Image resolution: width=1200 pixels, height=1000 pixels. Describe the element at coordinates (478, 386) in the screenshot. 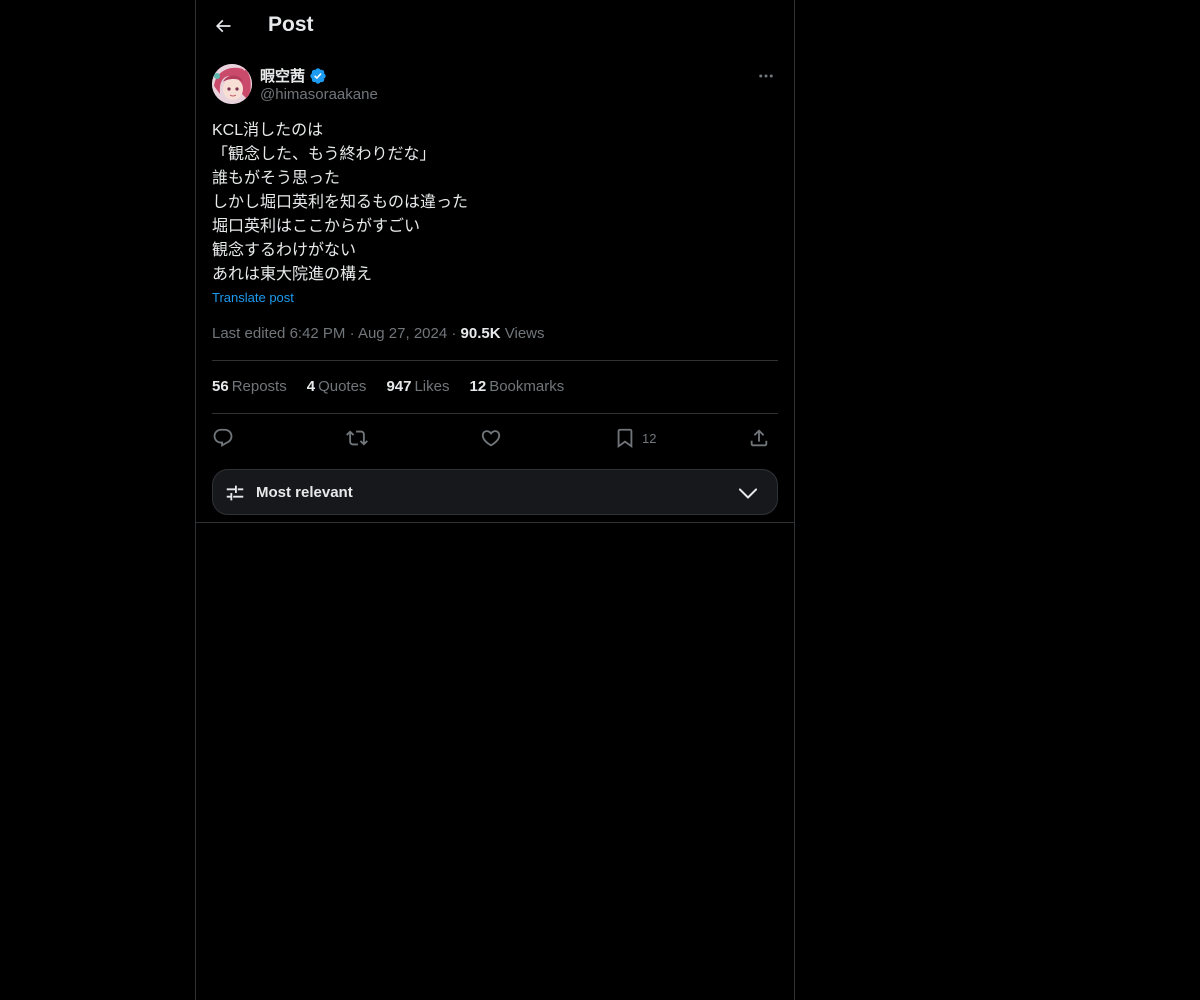

I see `bookmarks-count: 12` at that location.